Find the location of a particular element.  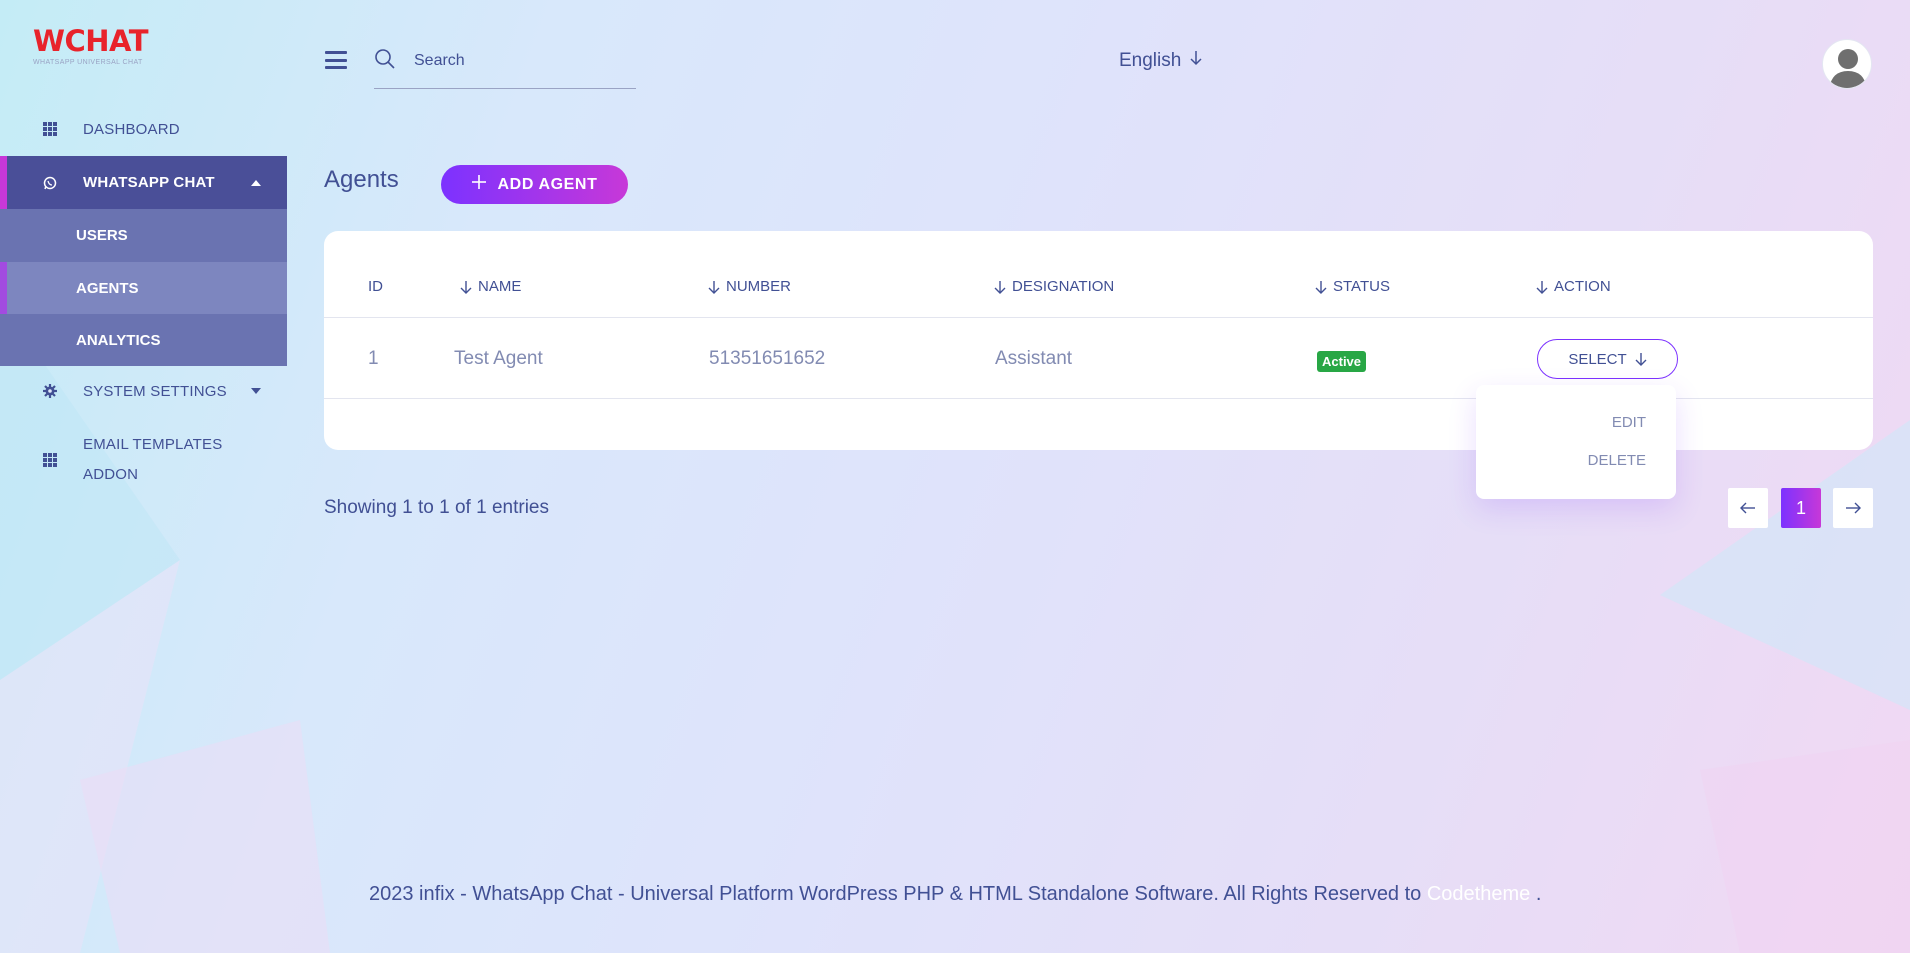

sidebar-item-label-line1: EMAIL TEMPLATES is located at coordinates (153, 444).